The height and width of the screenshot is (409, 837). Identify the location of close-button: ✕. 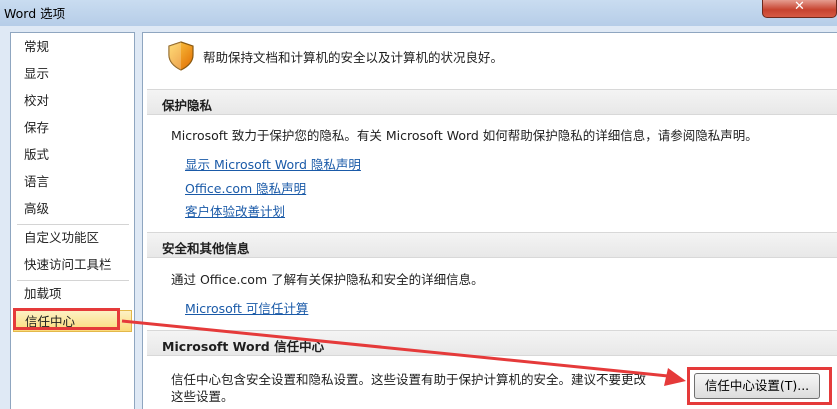
(799, 9).